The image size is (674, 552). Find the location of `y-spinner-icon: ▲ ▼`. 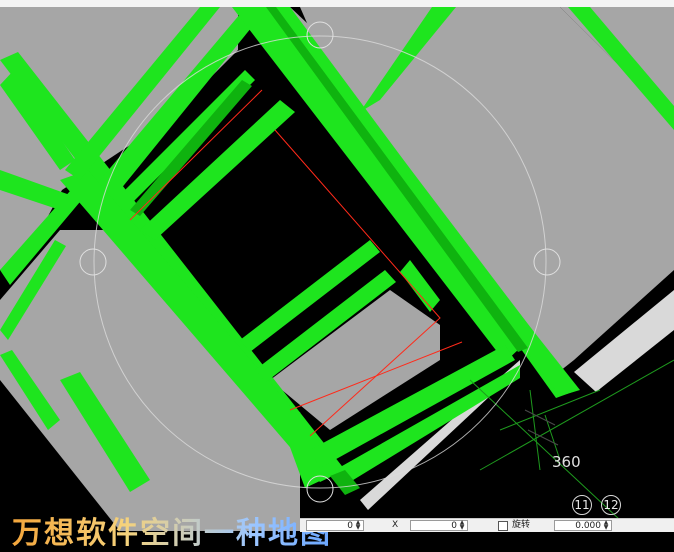

y-spinner-icon: ▲ ▼ is located at coordinates (462, 525).